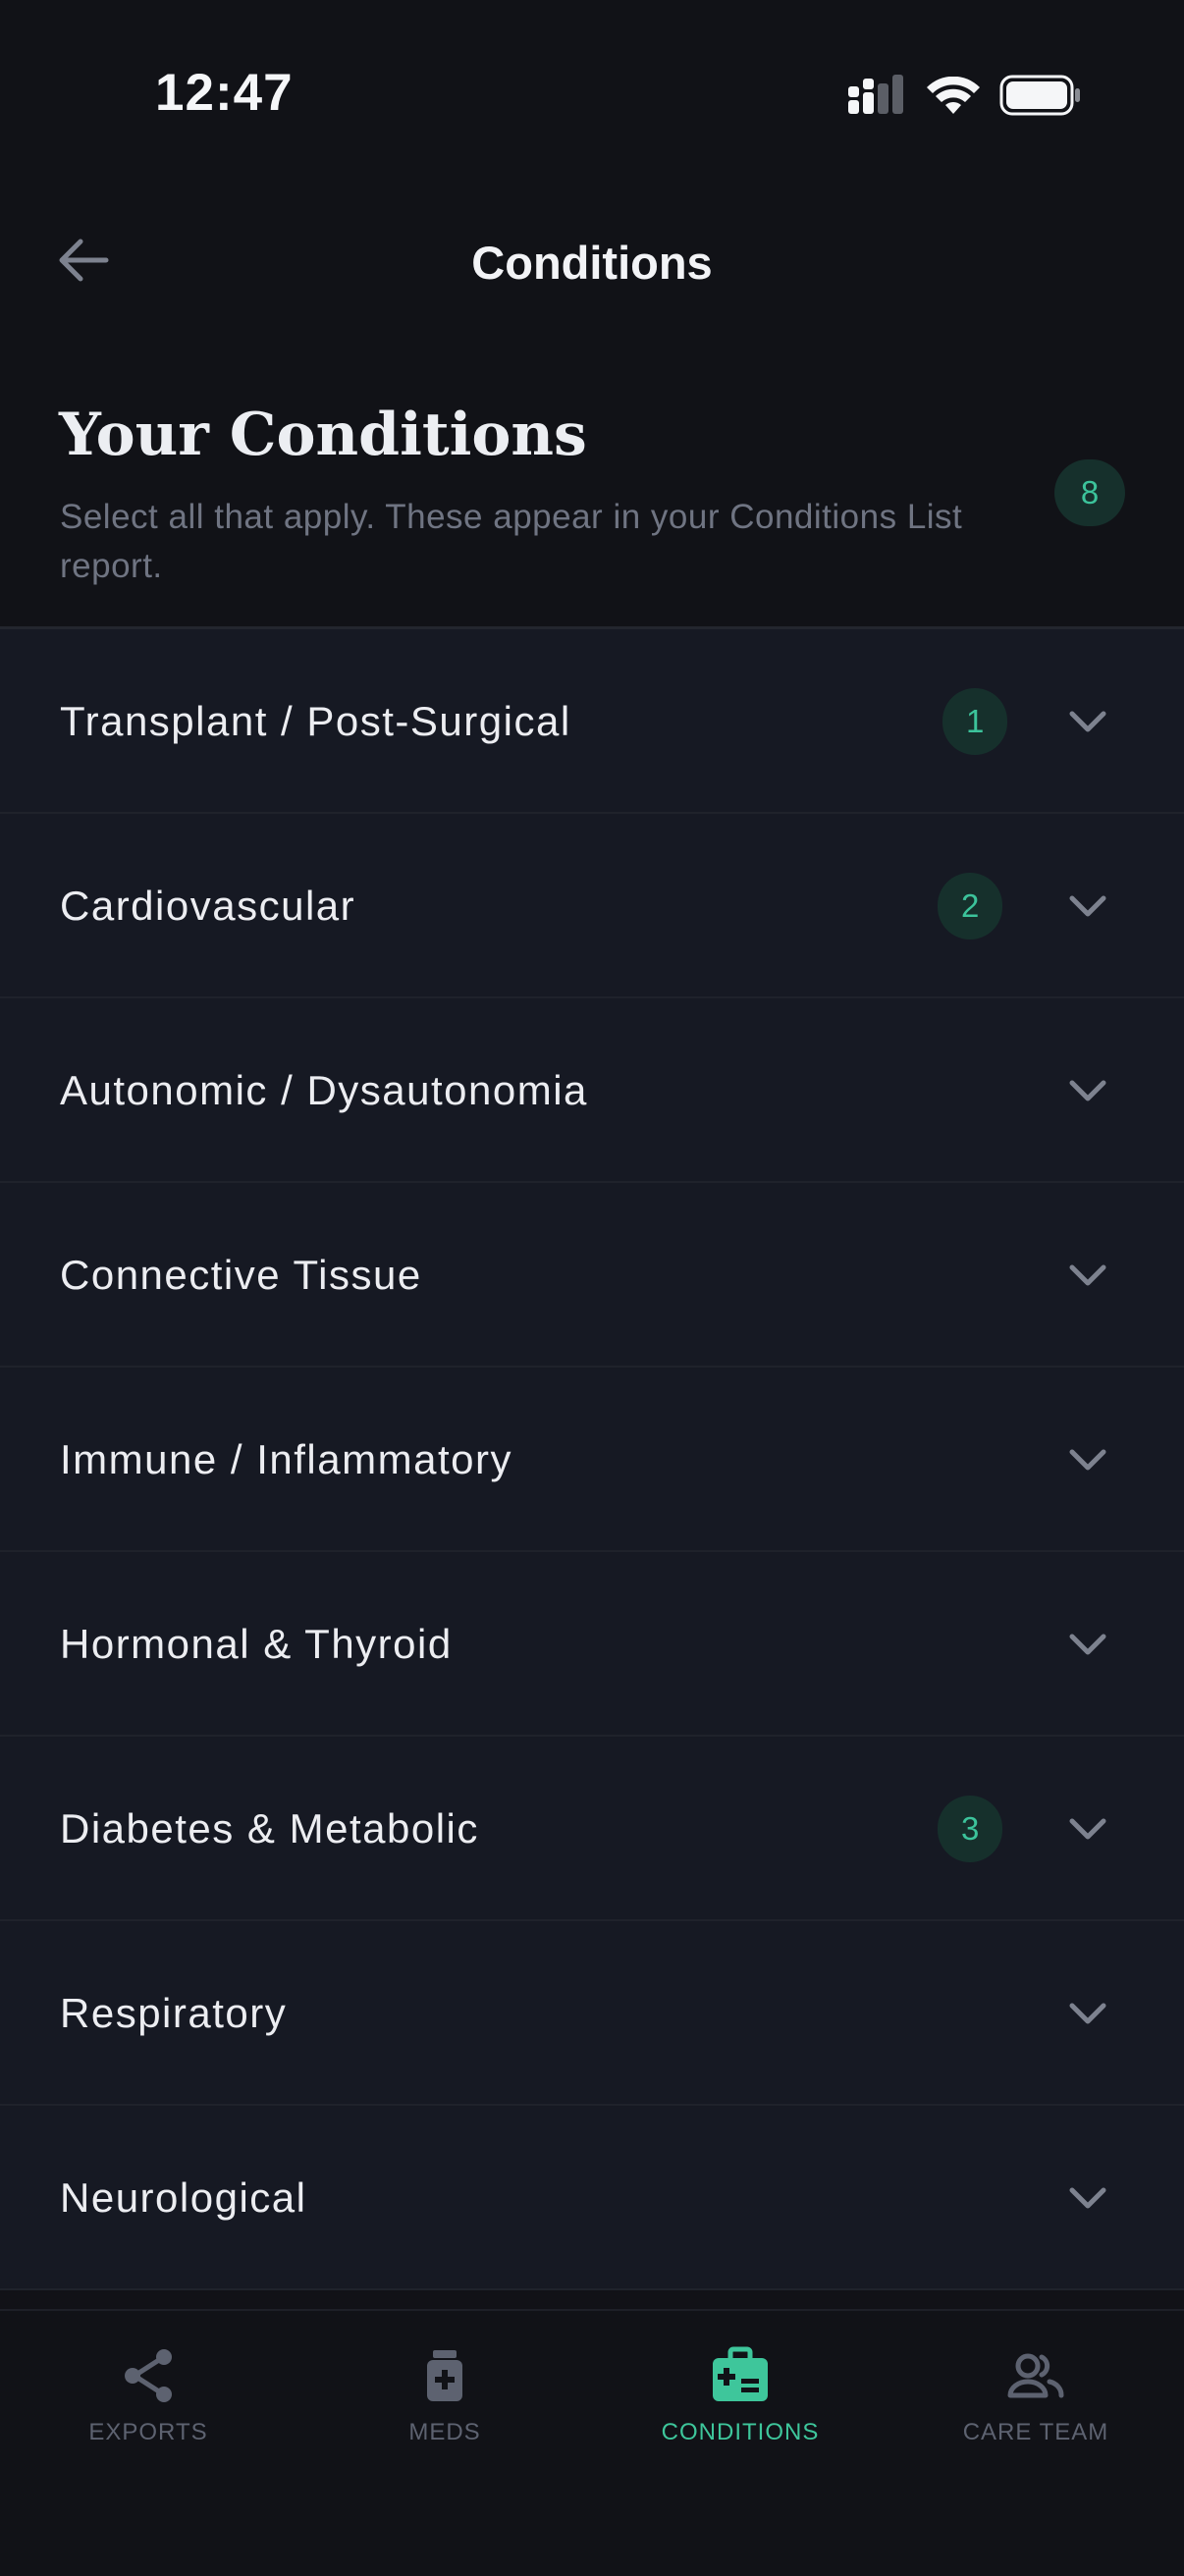 Image resolution: width=1184 pixels, height=2576 pixels. Describe the element at coordinates (286, 1459) in the screenshot. I see `category-label: Immune / Inflammatory` at that location.